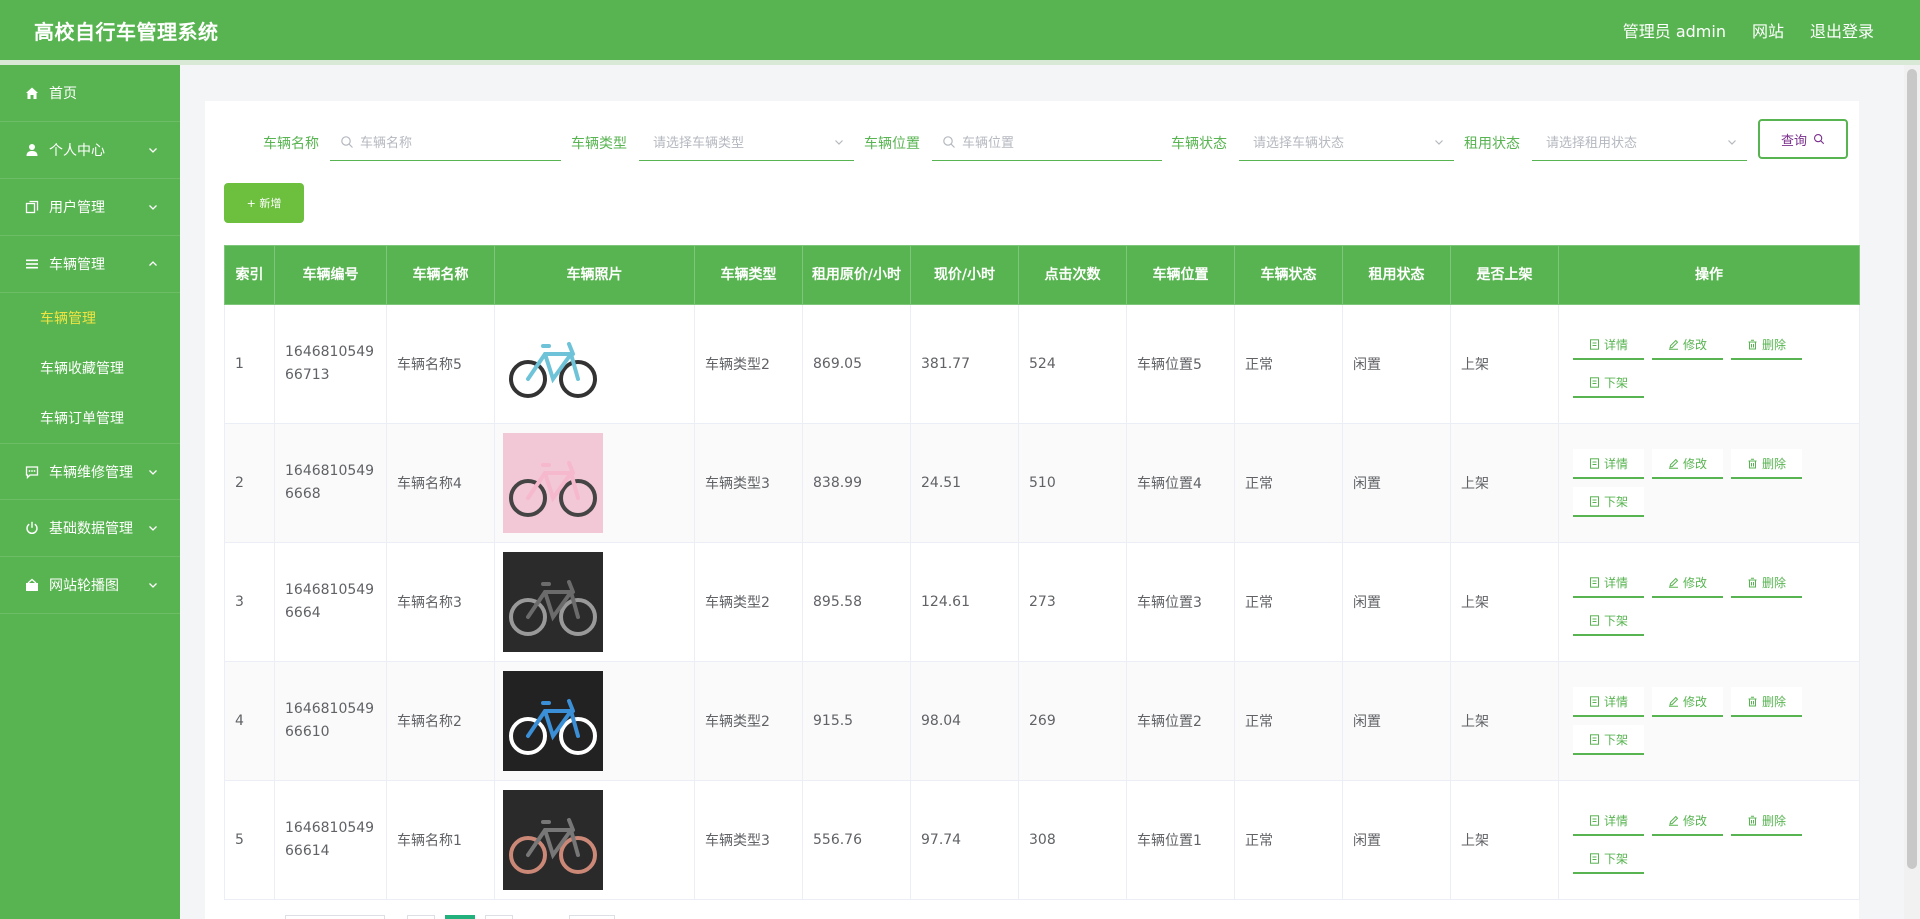 This screenshot has width=1920, height=919. Describe the element at coordinates (1615, 820) in the screenshot. I see `detail-button-label: 详情` at that location.